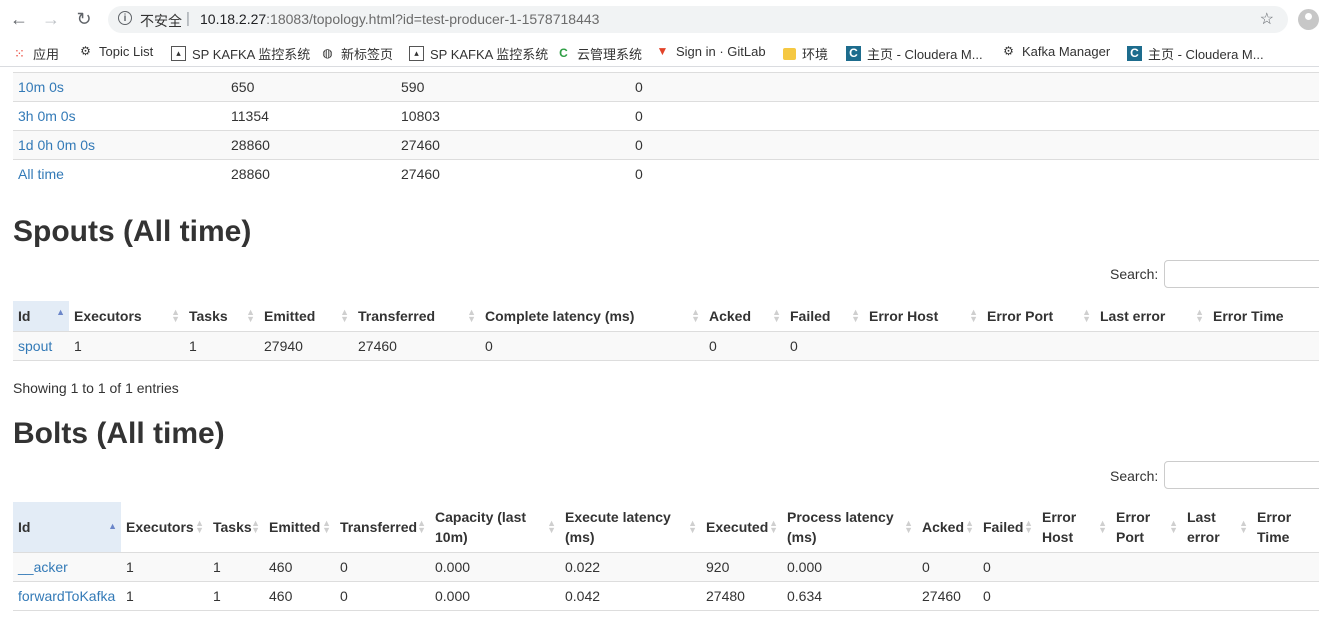  What do you see at coordinates (805, 53) in the screenshot?
I see `bookmark-folder-env: 环境` at bounding box center [805, 53].